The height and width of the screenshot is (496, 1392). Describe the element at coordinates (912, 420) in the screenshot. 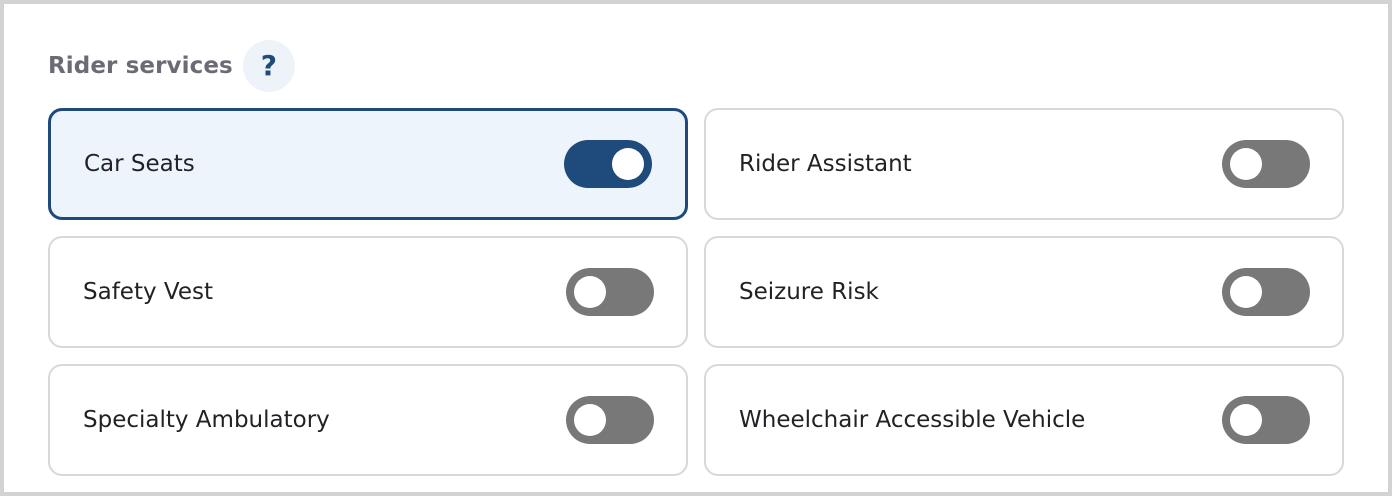

I see `service-label: Wheelchair Accessible Vehicle` at that location.